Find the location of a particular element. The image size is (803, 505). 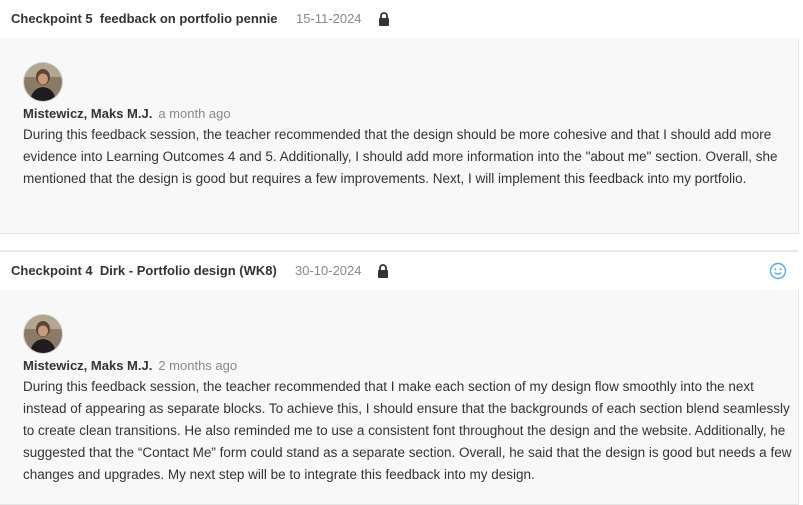

smiley-icon is located at coordinates (778, 271).